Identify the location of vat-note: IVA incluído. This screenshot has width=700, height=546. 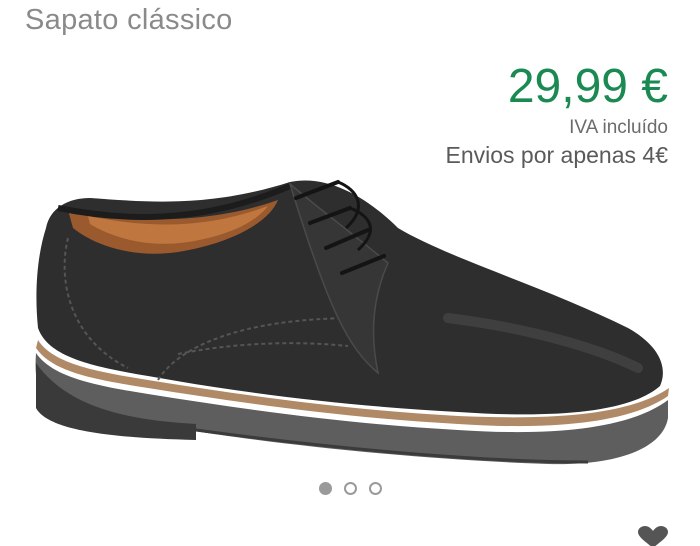
(618, 127).